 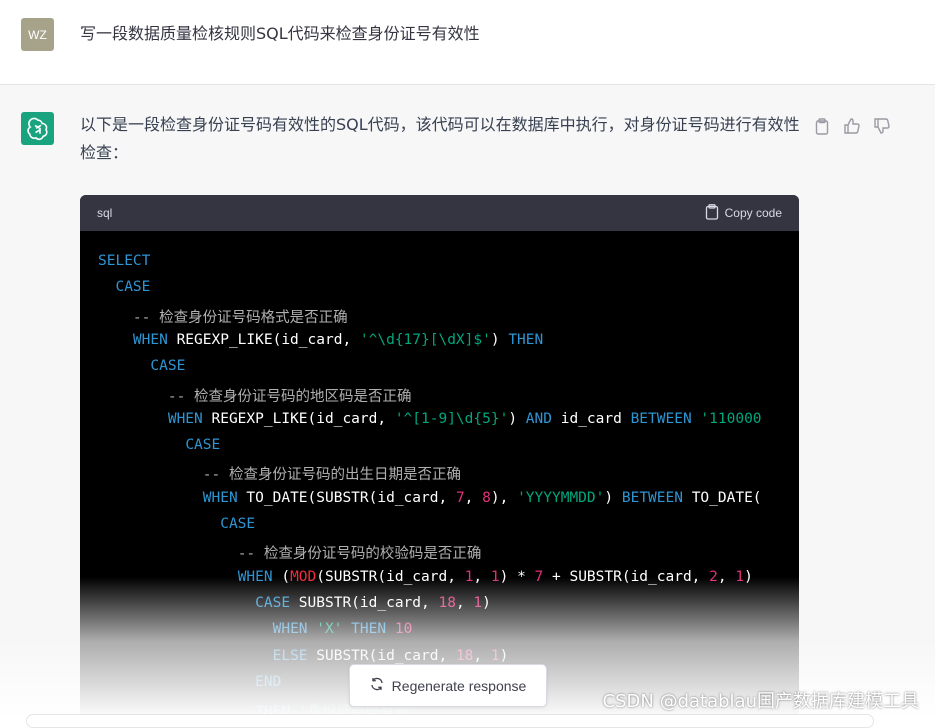 I want to click on chatgpt-logo-icon, so click(x=37, y=128).